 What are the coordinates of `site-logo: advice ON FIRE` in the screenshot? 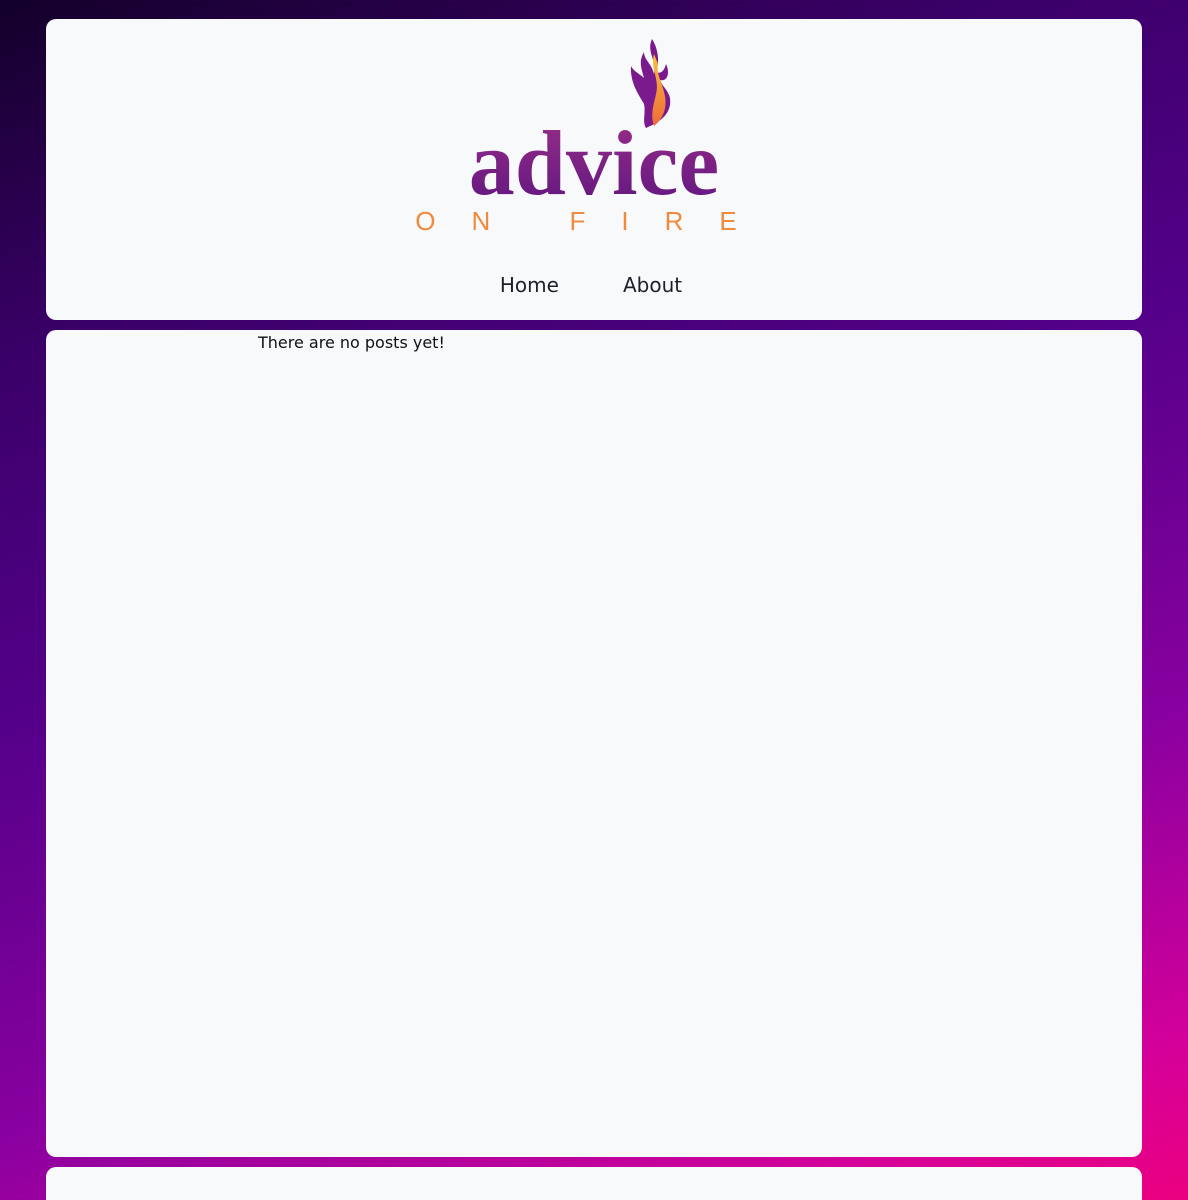 It's located at (594, 136).